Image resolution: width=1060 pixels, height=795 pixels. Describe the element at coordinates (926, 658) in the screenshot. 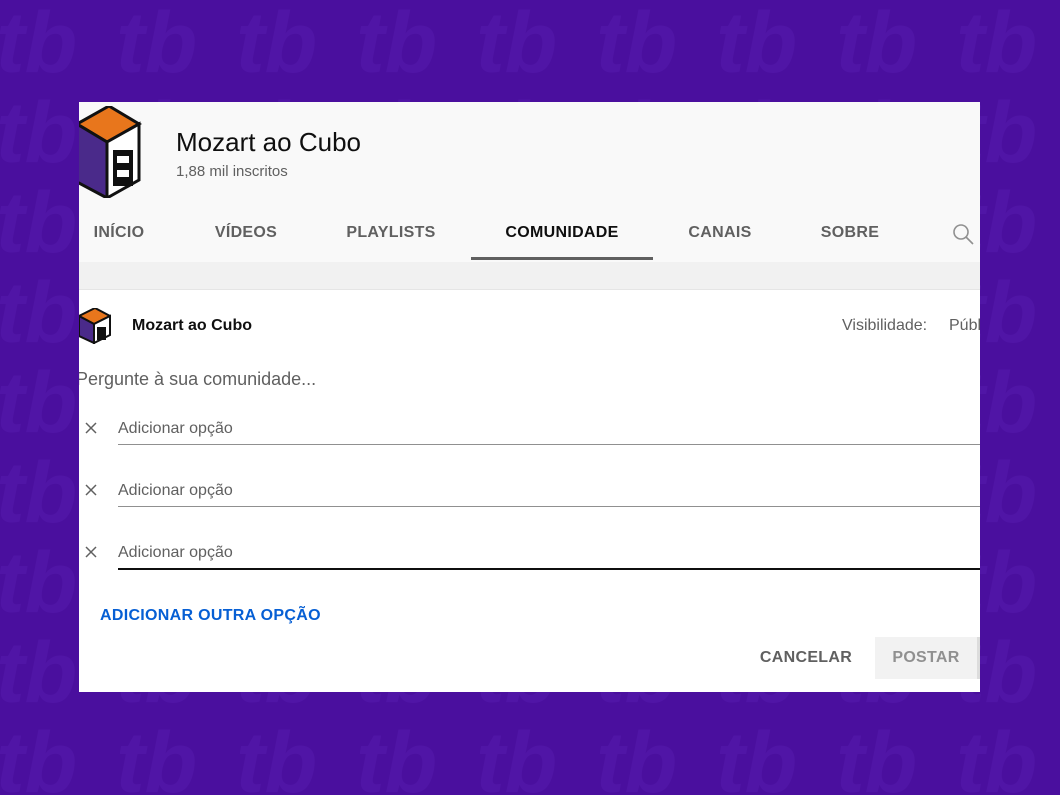

I see `post-button: POSTAR` at that location.